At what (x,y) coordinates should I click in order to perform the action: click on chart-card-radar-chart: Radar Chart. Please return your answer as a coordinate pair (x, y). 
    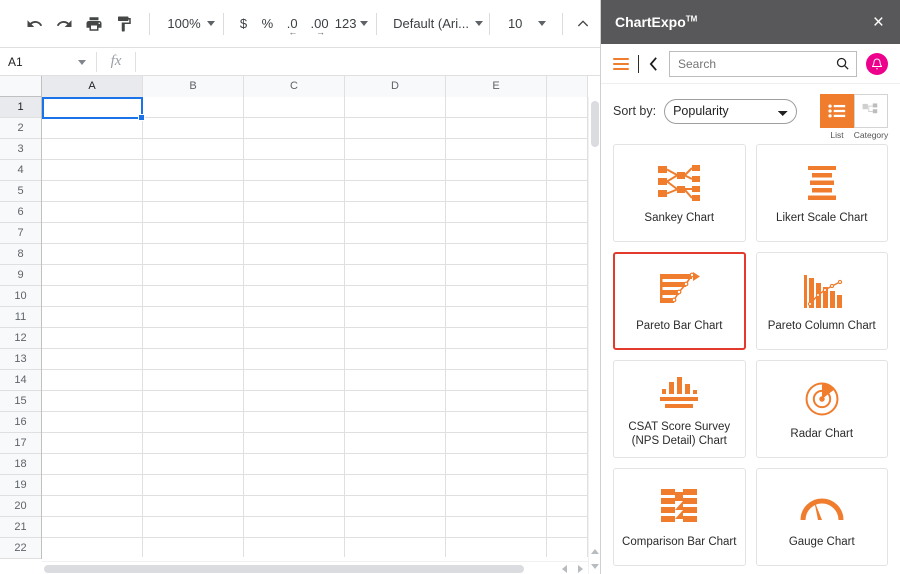
    Looking at the image, I should click on (821, 409).